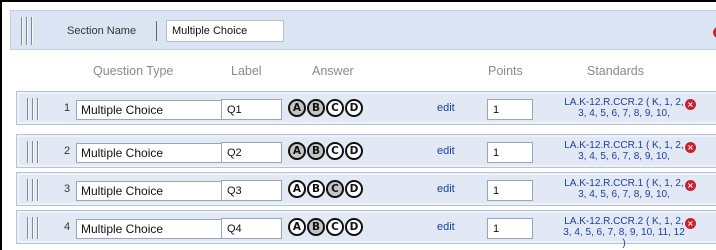 Image resolution: width=716 pixels, height=250 pixels. What do you see at coordinates (102, 31) in the screenshot?
I see `section-name-label: Section Name` at bounding box center [102, 31].